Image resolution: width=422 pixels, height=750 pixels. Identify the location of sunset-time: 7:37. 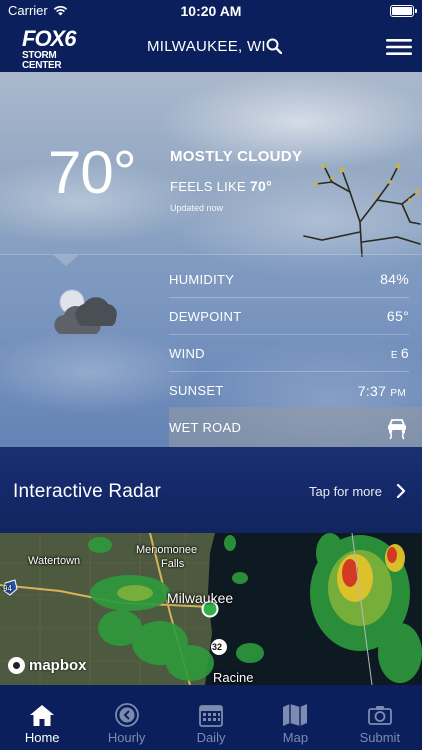
(372, 390).